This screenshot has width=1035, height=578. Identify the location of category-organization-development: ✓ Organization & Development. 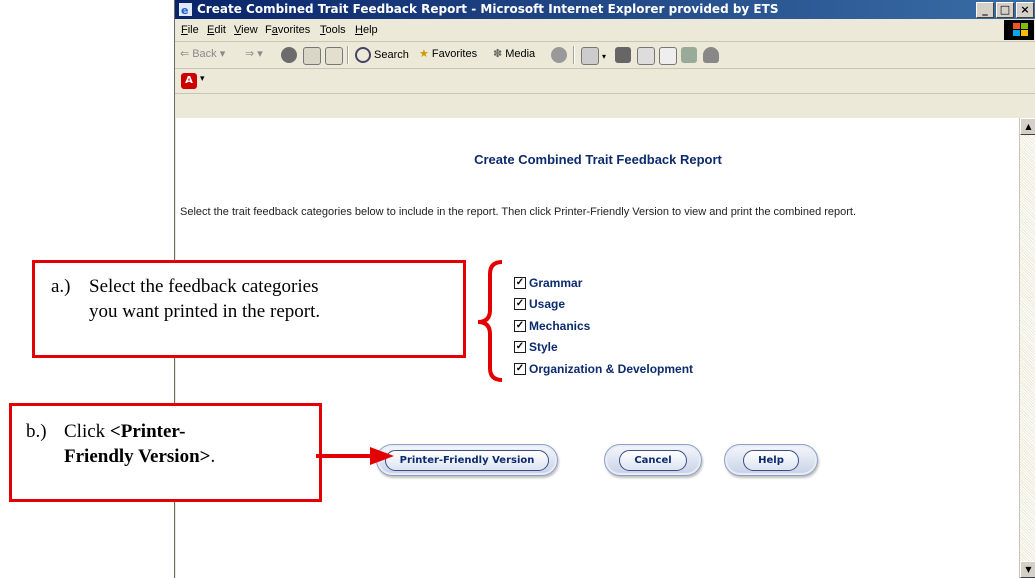
(603, 369).